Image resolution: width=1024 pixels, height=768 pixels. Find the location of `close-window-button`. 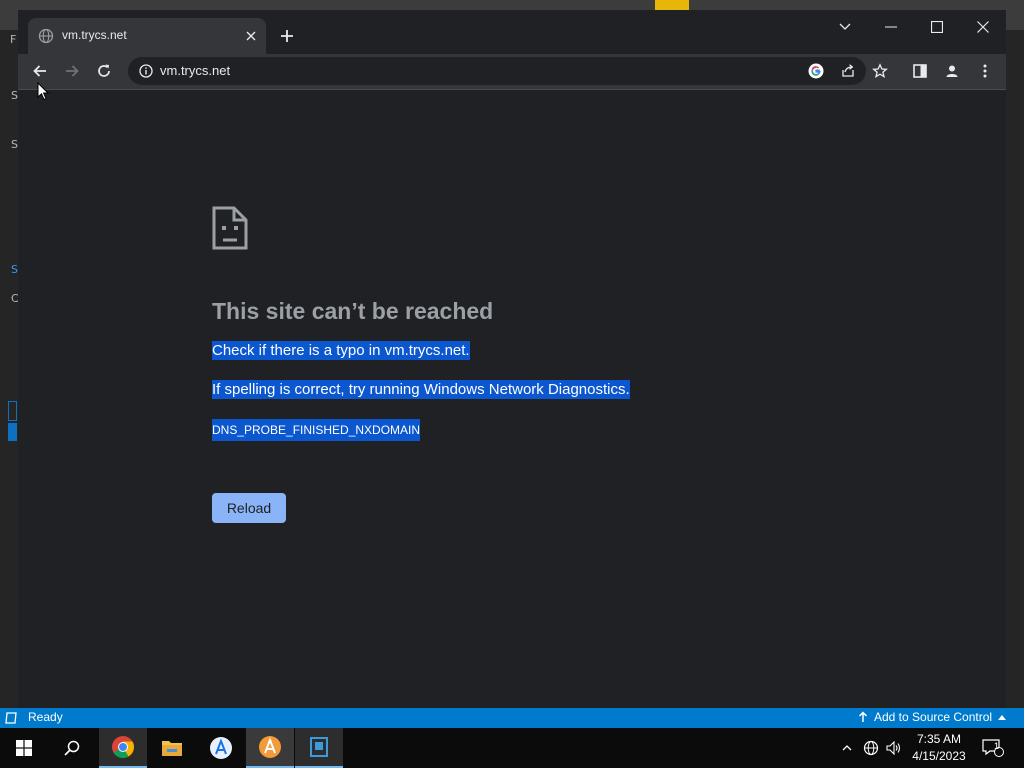

close-window-button is located at coordinates (983, 27).